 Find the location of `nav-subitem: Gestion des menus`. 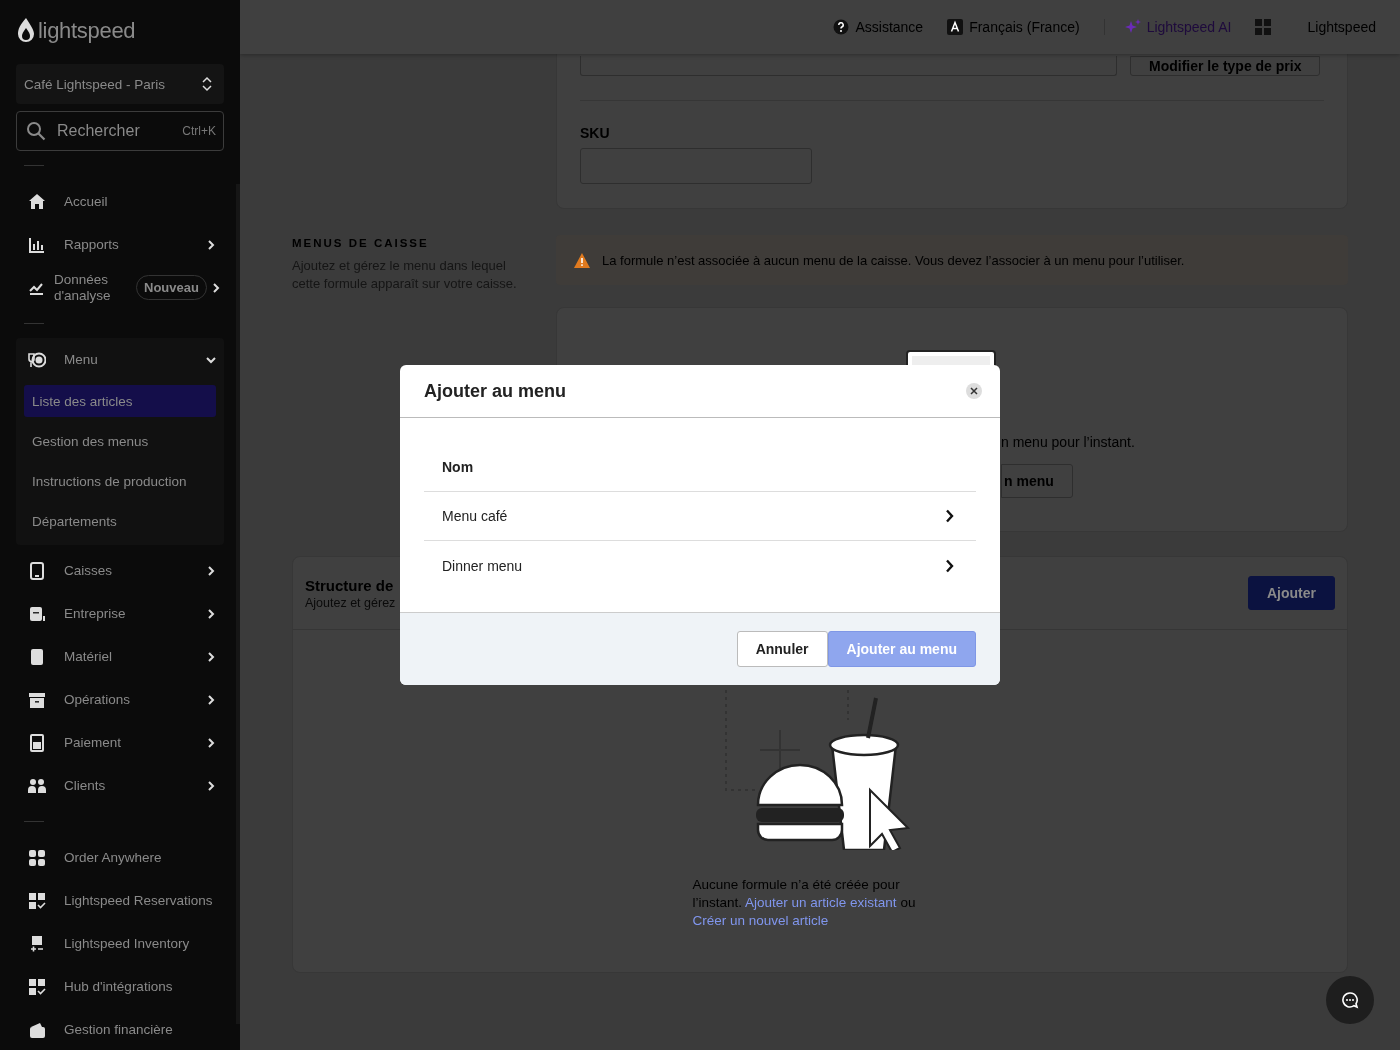

nav-subitem: Gestion des menus is located at coordinates (120, 441).